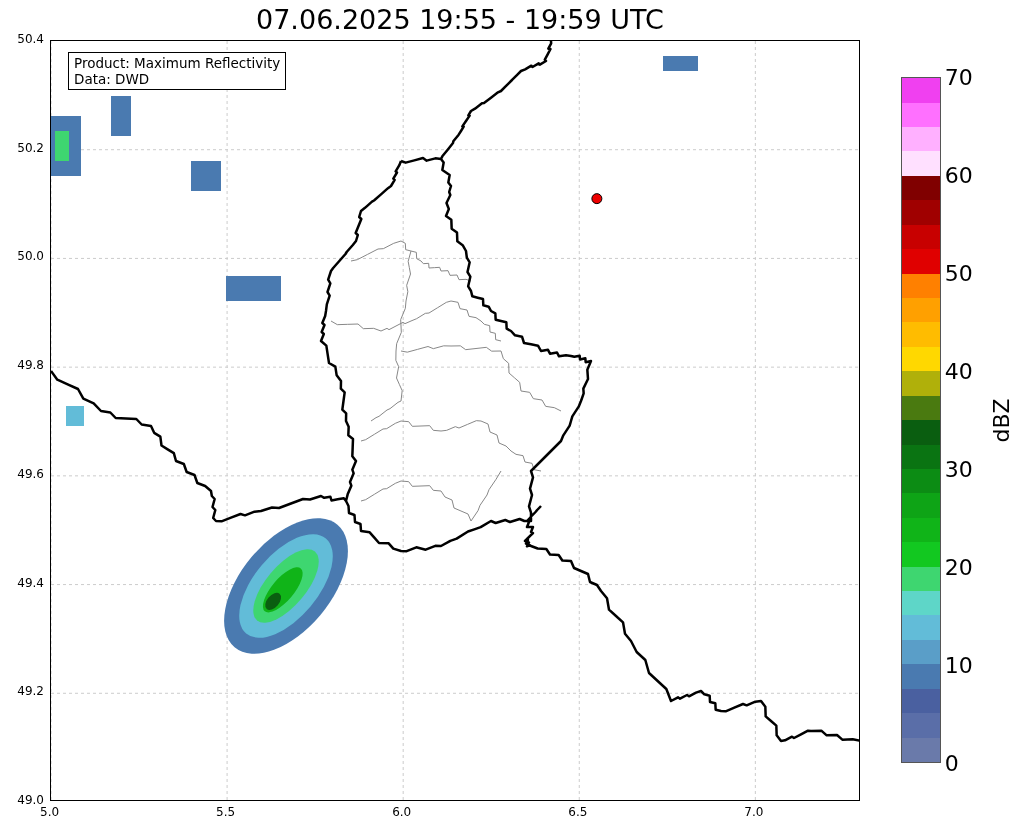  Describe the element at coordinates (50, 812) in the screenshot. I see `x-tick-label: 5.0` at that location.